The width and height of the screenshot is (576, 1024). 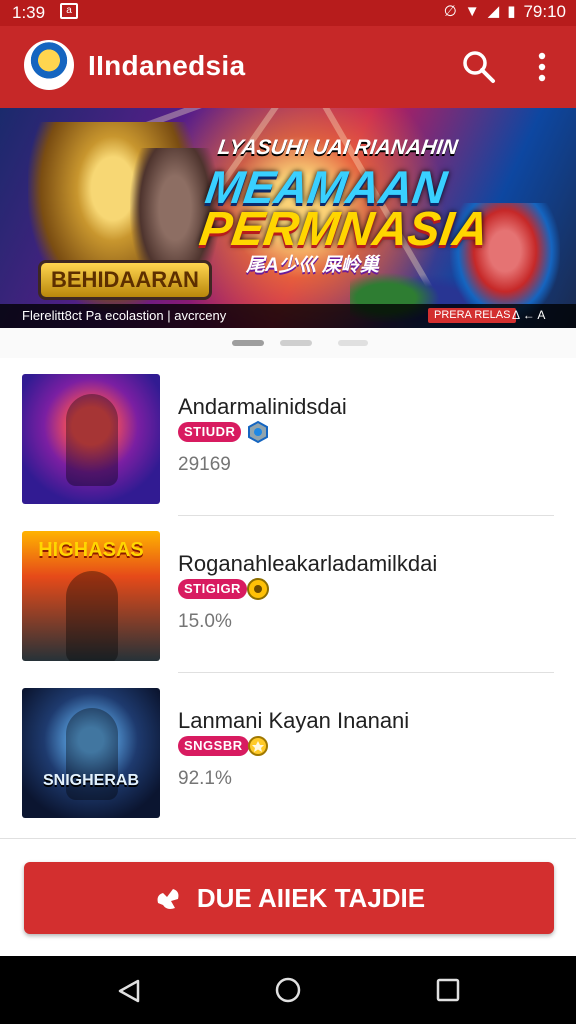 What do you see at coordinates (450, 11) in the screenshot?
I see `mute-icon: ∅` at bounding box center [450, 11].